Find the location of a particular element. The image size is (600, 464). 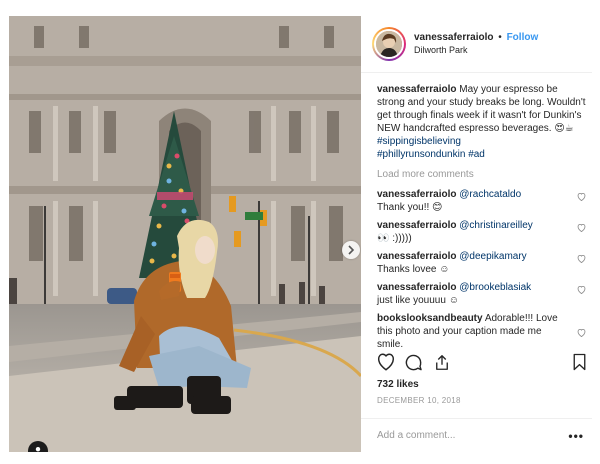

post-location: Dilworth Park is located at coordinates (476, 50).